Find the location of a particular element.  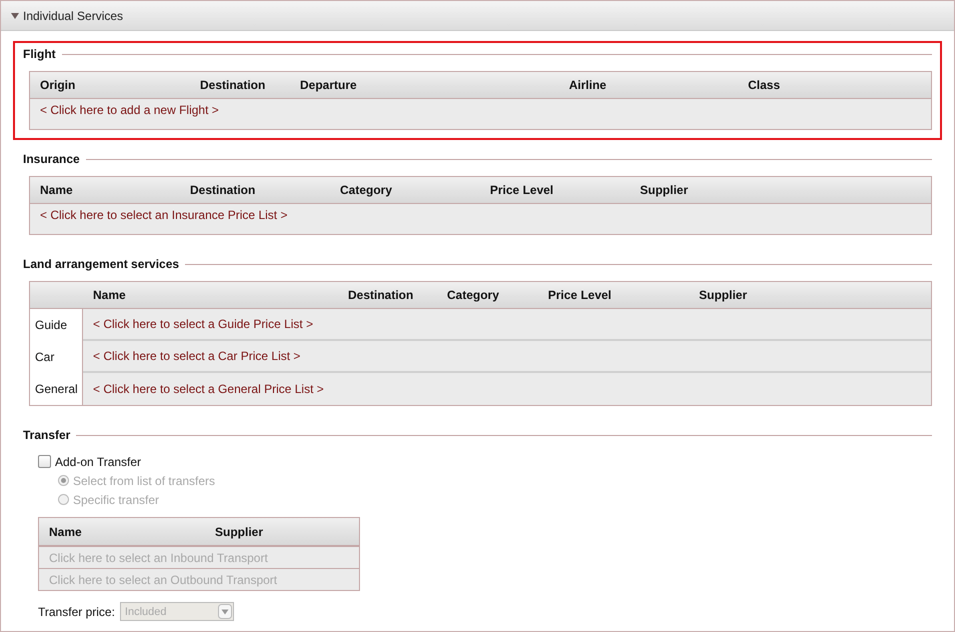

column-header: Departure is located at coordinates (329, 85).